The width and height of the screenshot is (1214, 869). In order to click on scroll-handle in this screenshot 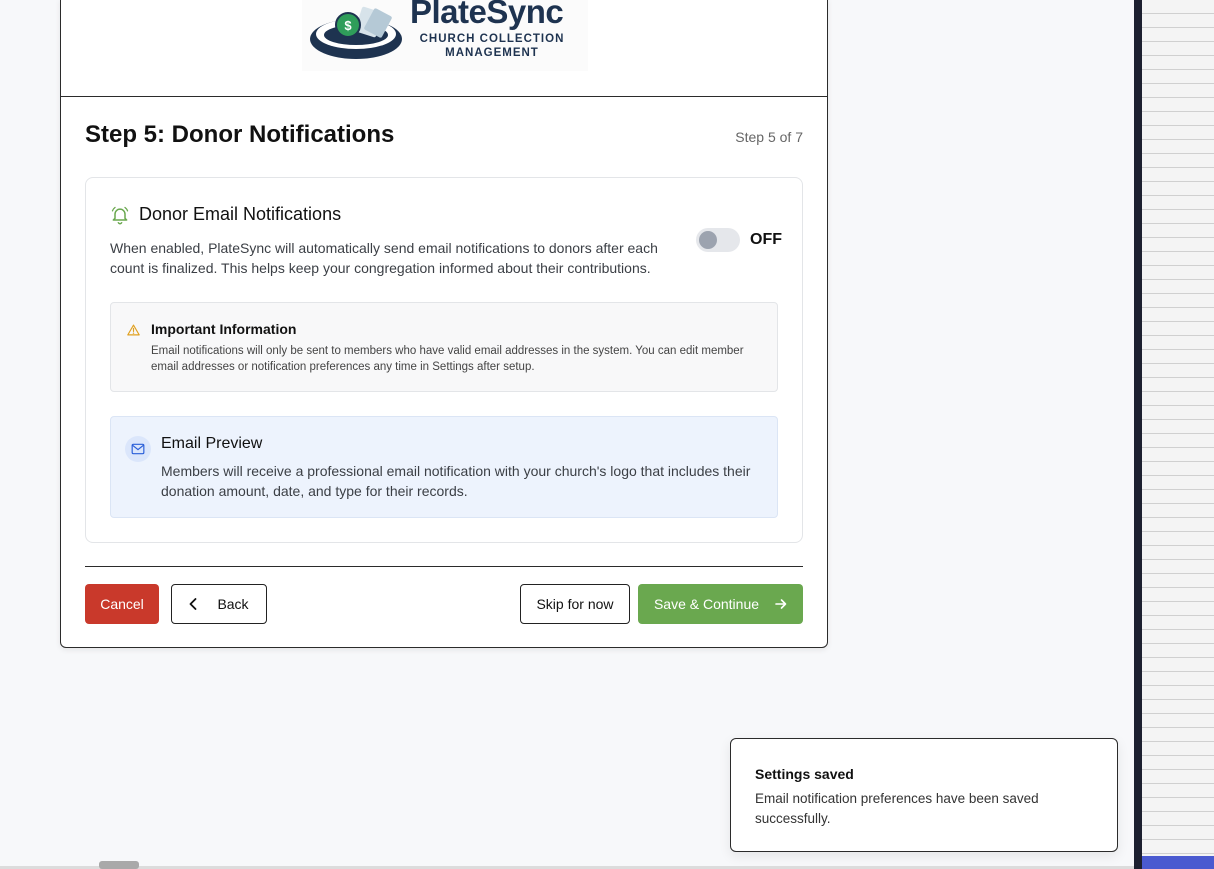, I will do `click(119, 865)`.